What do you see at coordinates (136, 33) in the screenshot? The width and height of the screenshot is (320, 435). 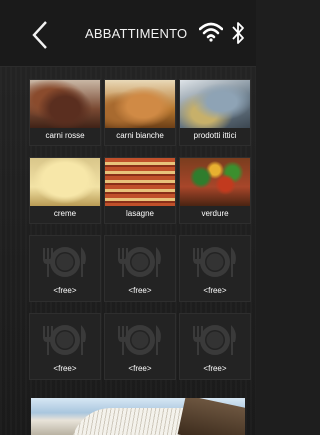 I see `page-title: ABBATTIMENTO` at bounding box center [136, 33].